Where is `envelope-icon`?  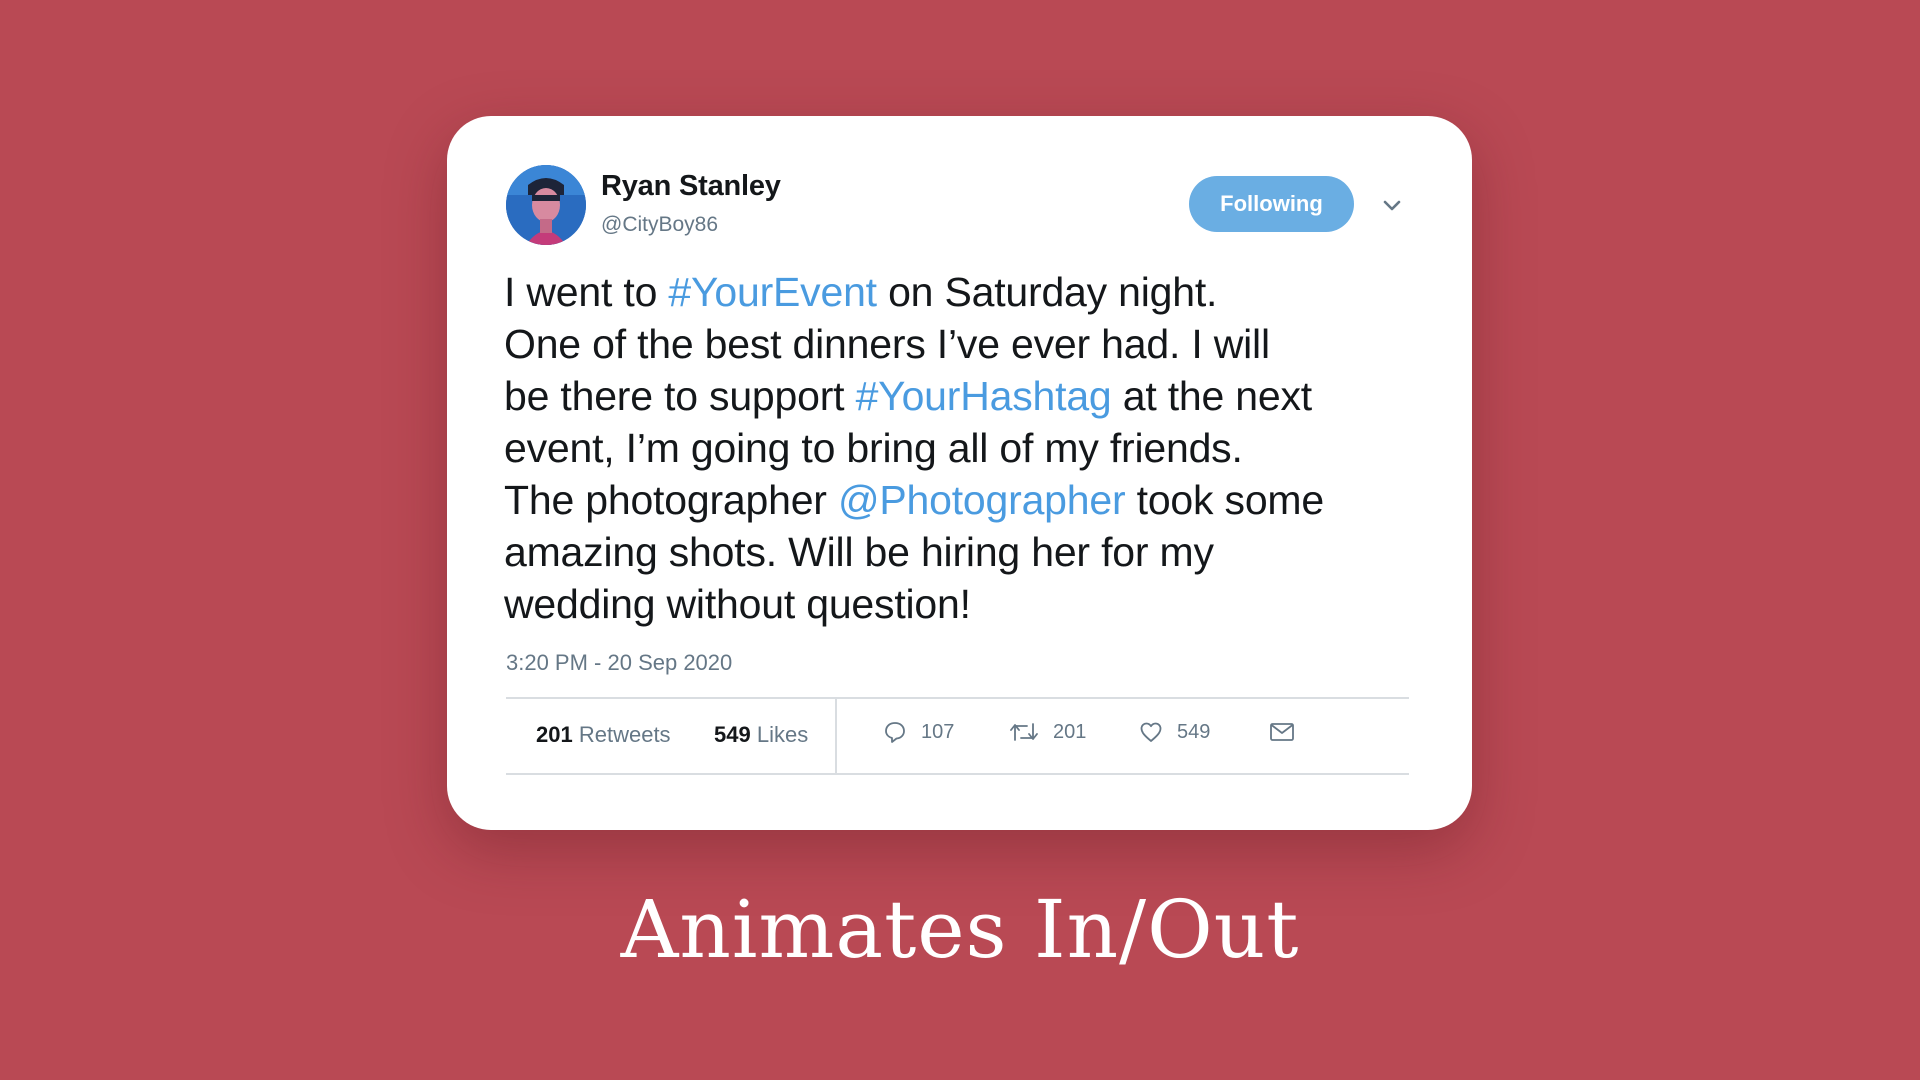
envelope-icon is located at coordinates (1282, 732).